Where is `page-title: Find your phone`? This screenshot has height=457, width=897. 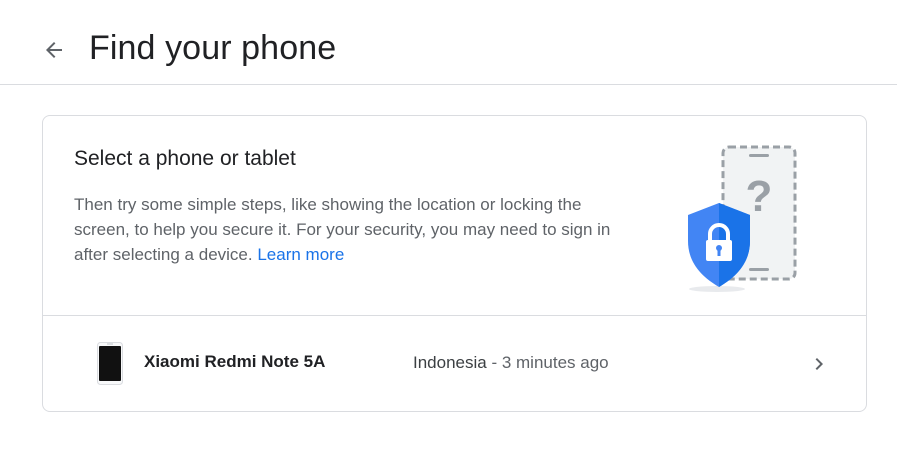 page-title: Find your phone is located at coordinates (213, 48).